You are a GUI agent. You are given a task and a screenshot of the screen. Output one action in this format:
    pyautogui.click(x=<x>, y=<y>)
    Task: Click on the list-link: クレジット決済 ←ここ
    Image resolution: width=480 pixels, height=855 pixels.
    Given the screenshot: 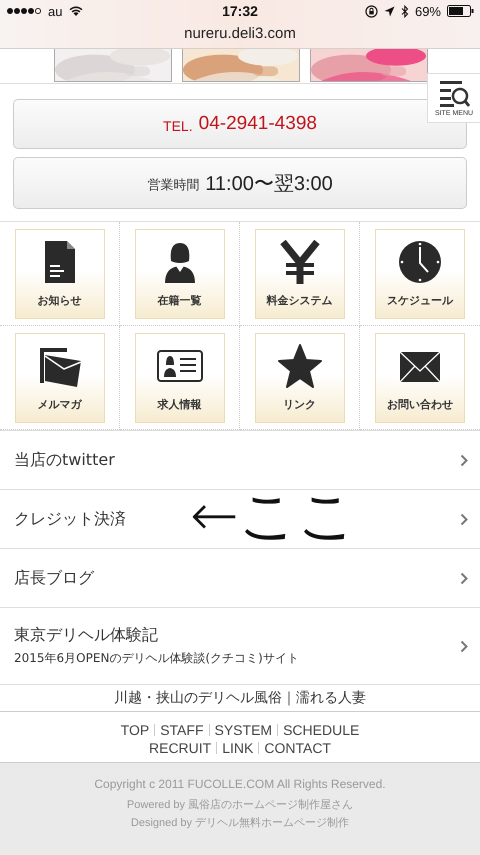 What is the action you would take?
    pyautogui.click(x=240, y=519)
    